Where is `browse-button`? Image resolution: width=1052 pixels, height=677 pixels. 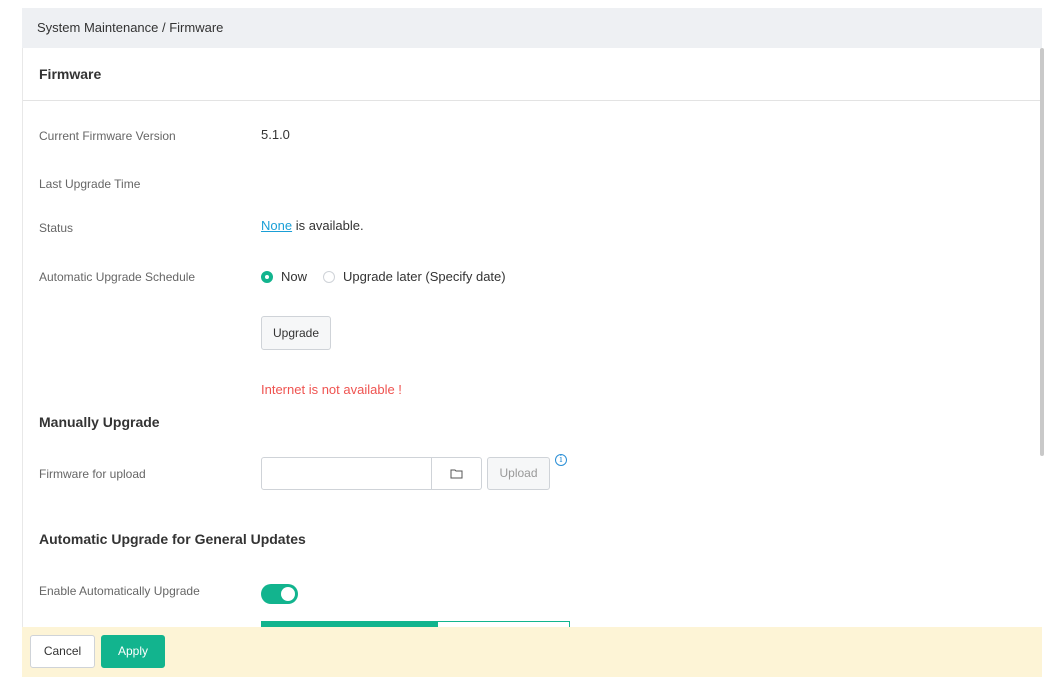 browse-button is located at coordinates (456, 473).